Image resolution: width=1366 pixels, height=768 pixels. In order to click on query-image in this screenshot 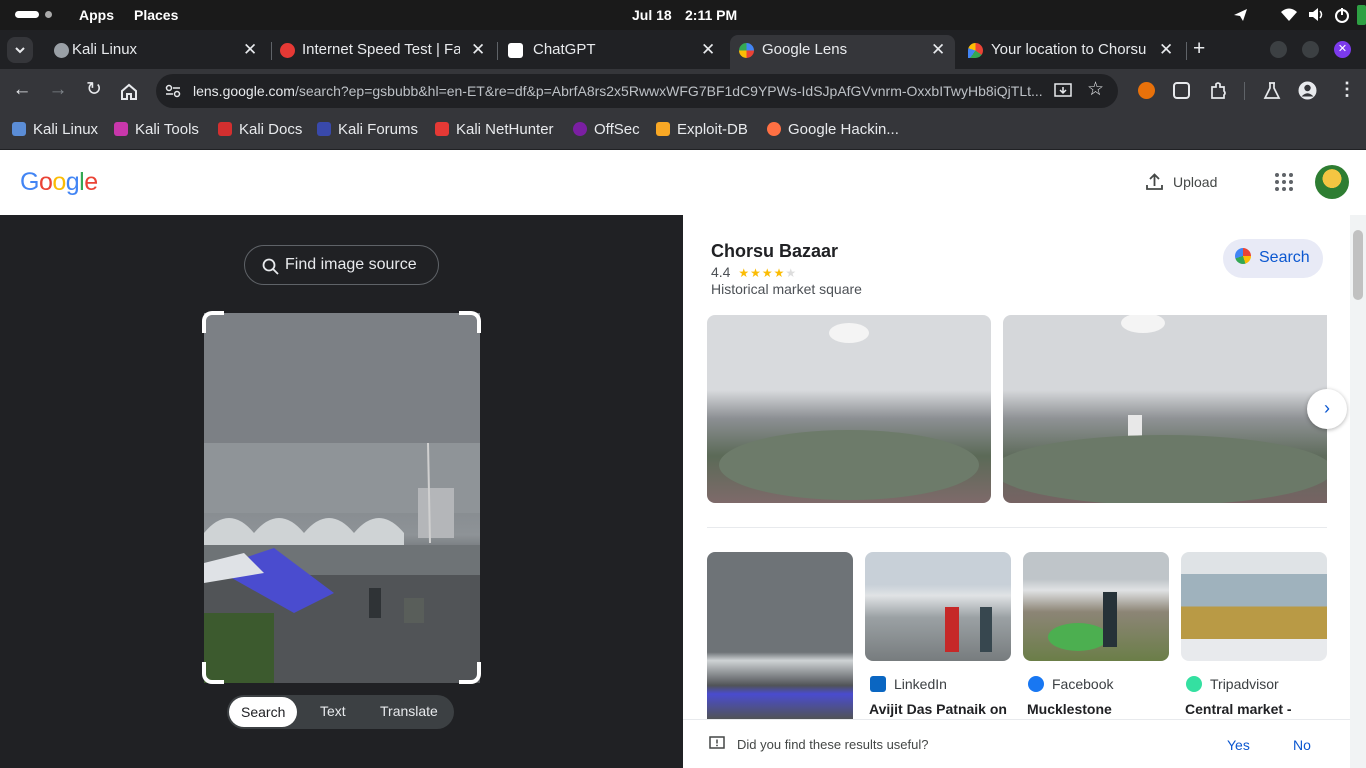, I will do `click(342, 498)`.